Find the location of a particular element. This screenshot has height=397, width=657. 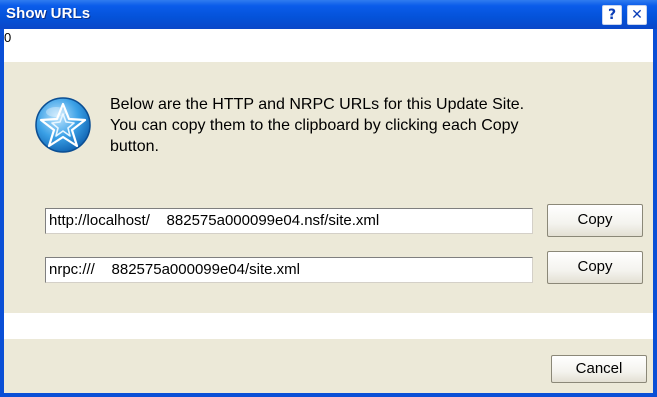

lotus-notes-star-icon is located at coordinates (63, 125).